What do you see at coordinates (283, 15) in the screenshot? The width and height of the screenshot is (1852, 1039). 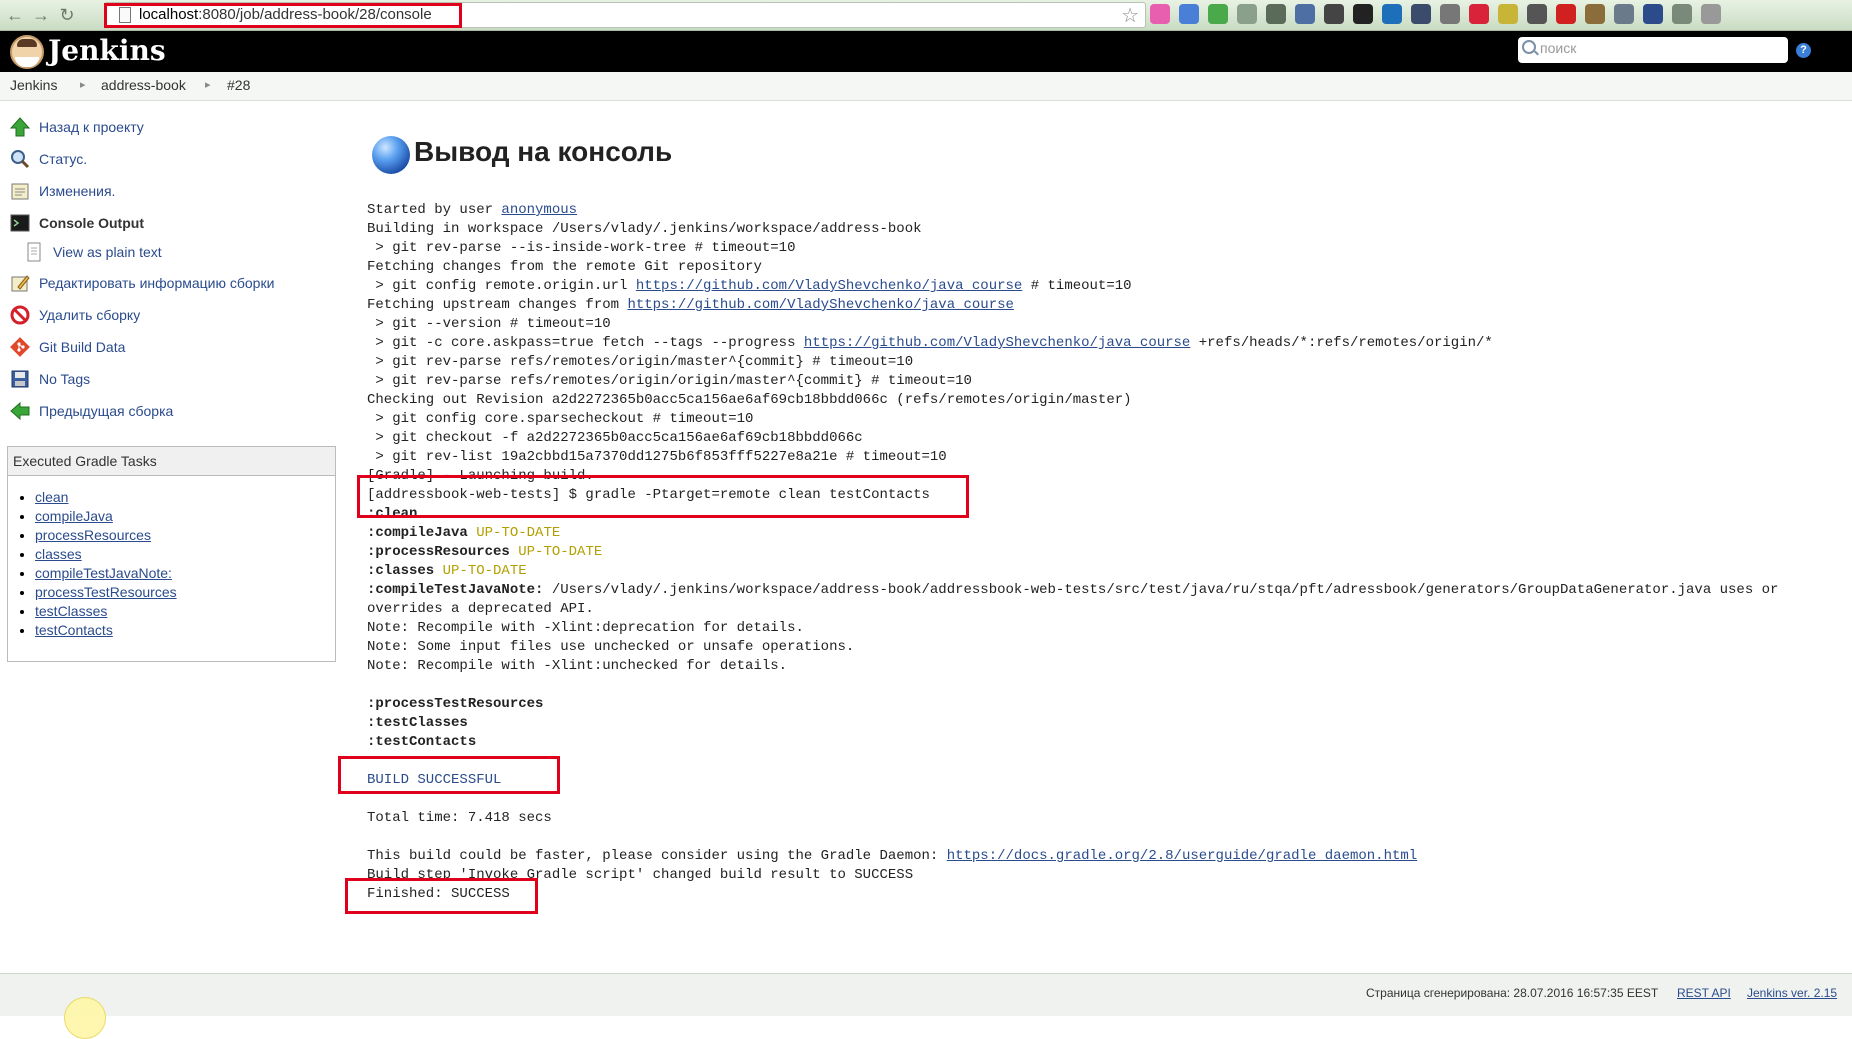 I see `annotation-highlight-url` at bounding box center [283, 15].